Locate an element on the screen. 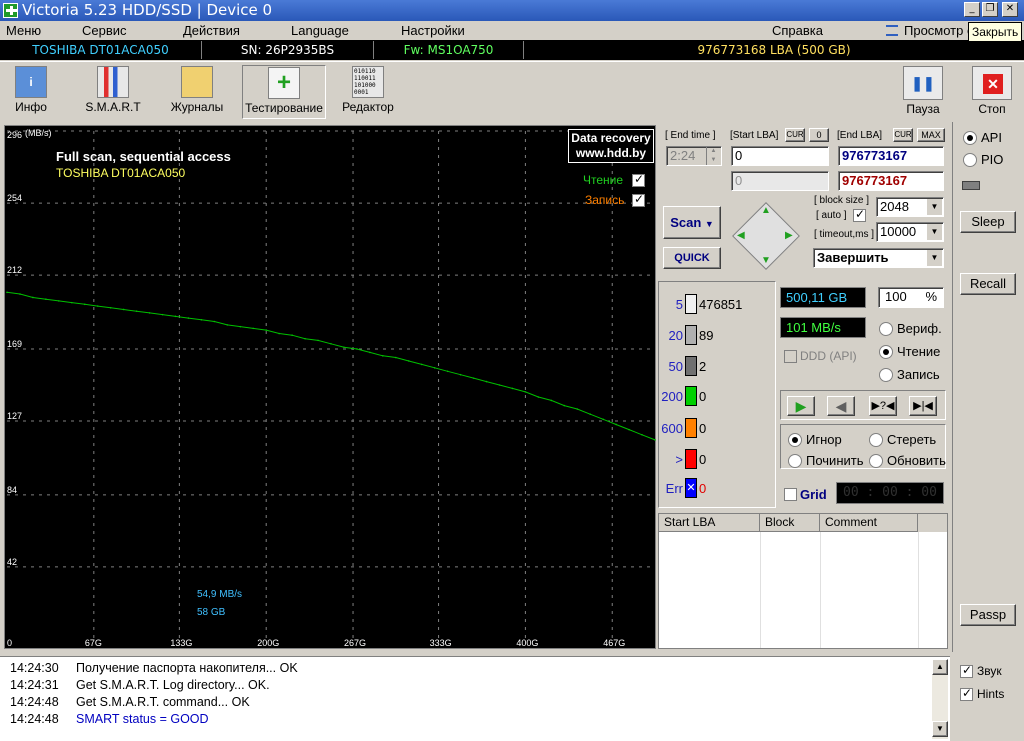 The image size is (1024, 741). finish-action-dropdown-icon: ▼ is located at coordinates (934, 258).